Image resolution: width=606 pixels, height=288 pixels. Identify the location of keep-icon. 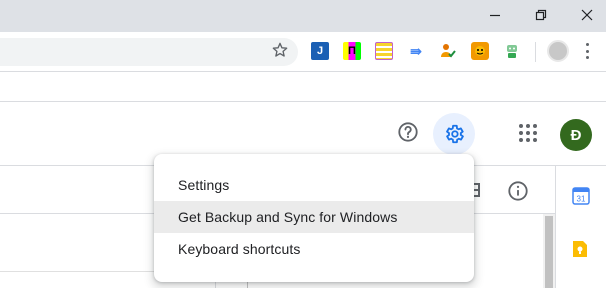
(580, 249).